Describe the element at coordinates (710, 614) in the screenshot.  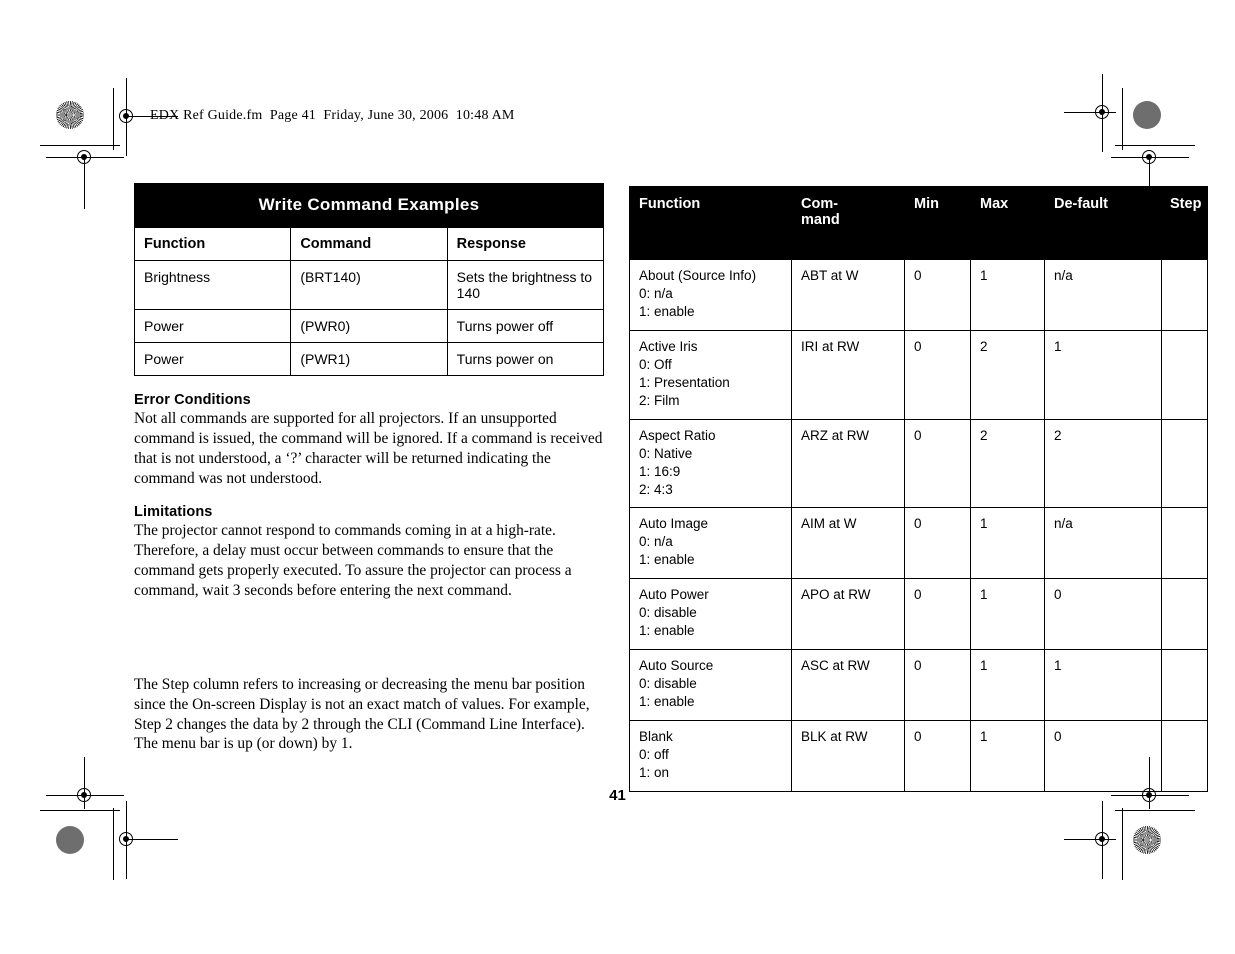
I see `command-cell-function: Auto Power 0: disable 1: enable` at that location.